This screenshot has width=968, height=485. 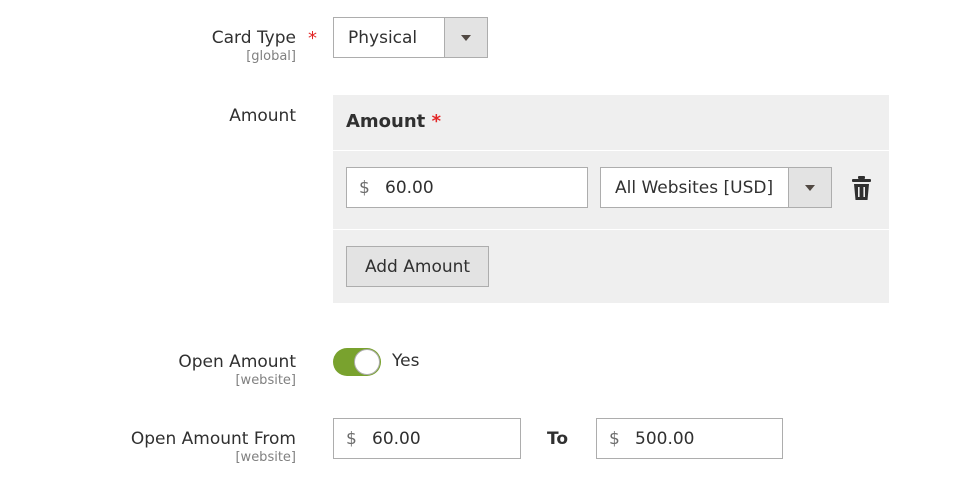 I want to click on amount-website-selected: All Websites [USD], so click(x=694, y=187).